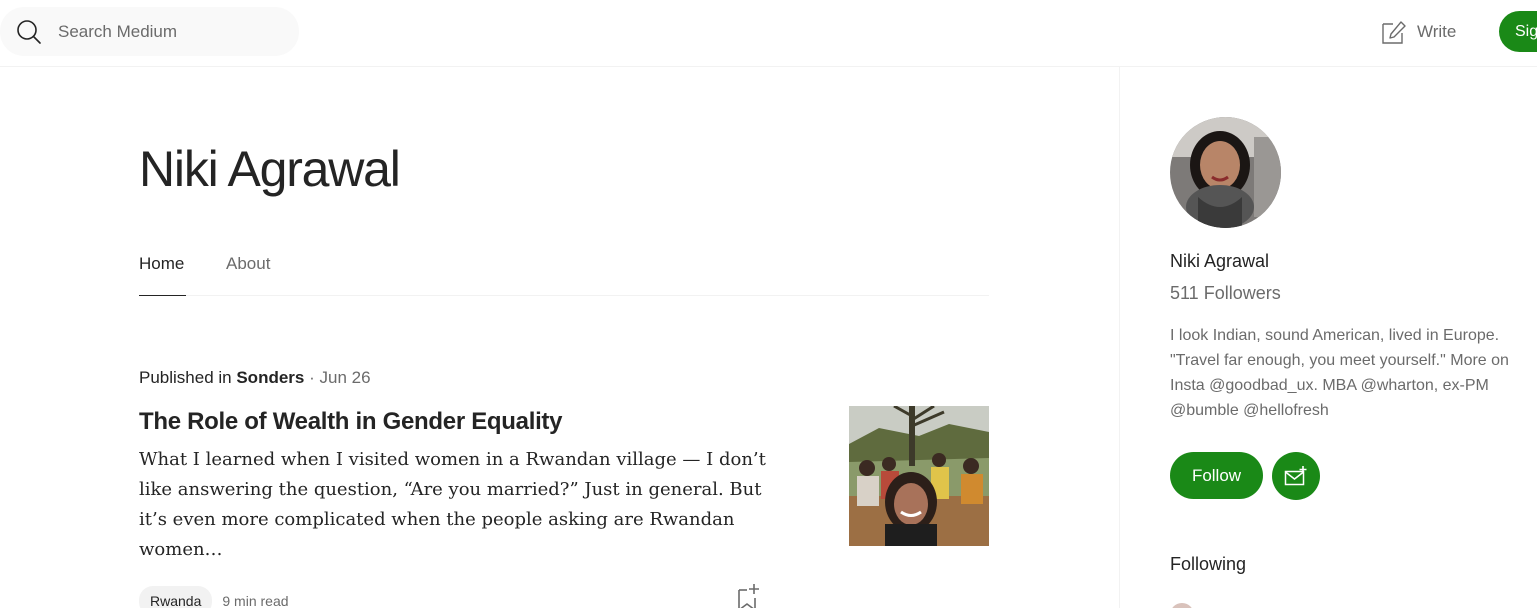  I want to click on thumbnail-photo, so click(919, 476).